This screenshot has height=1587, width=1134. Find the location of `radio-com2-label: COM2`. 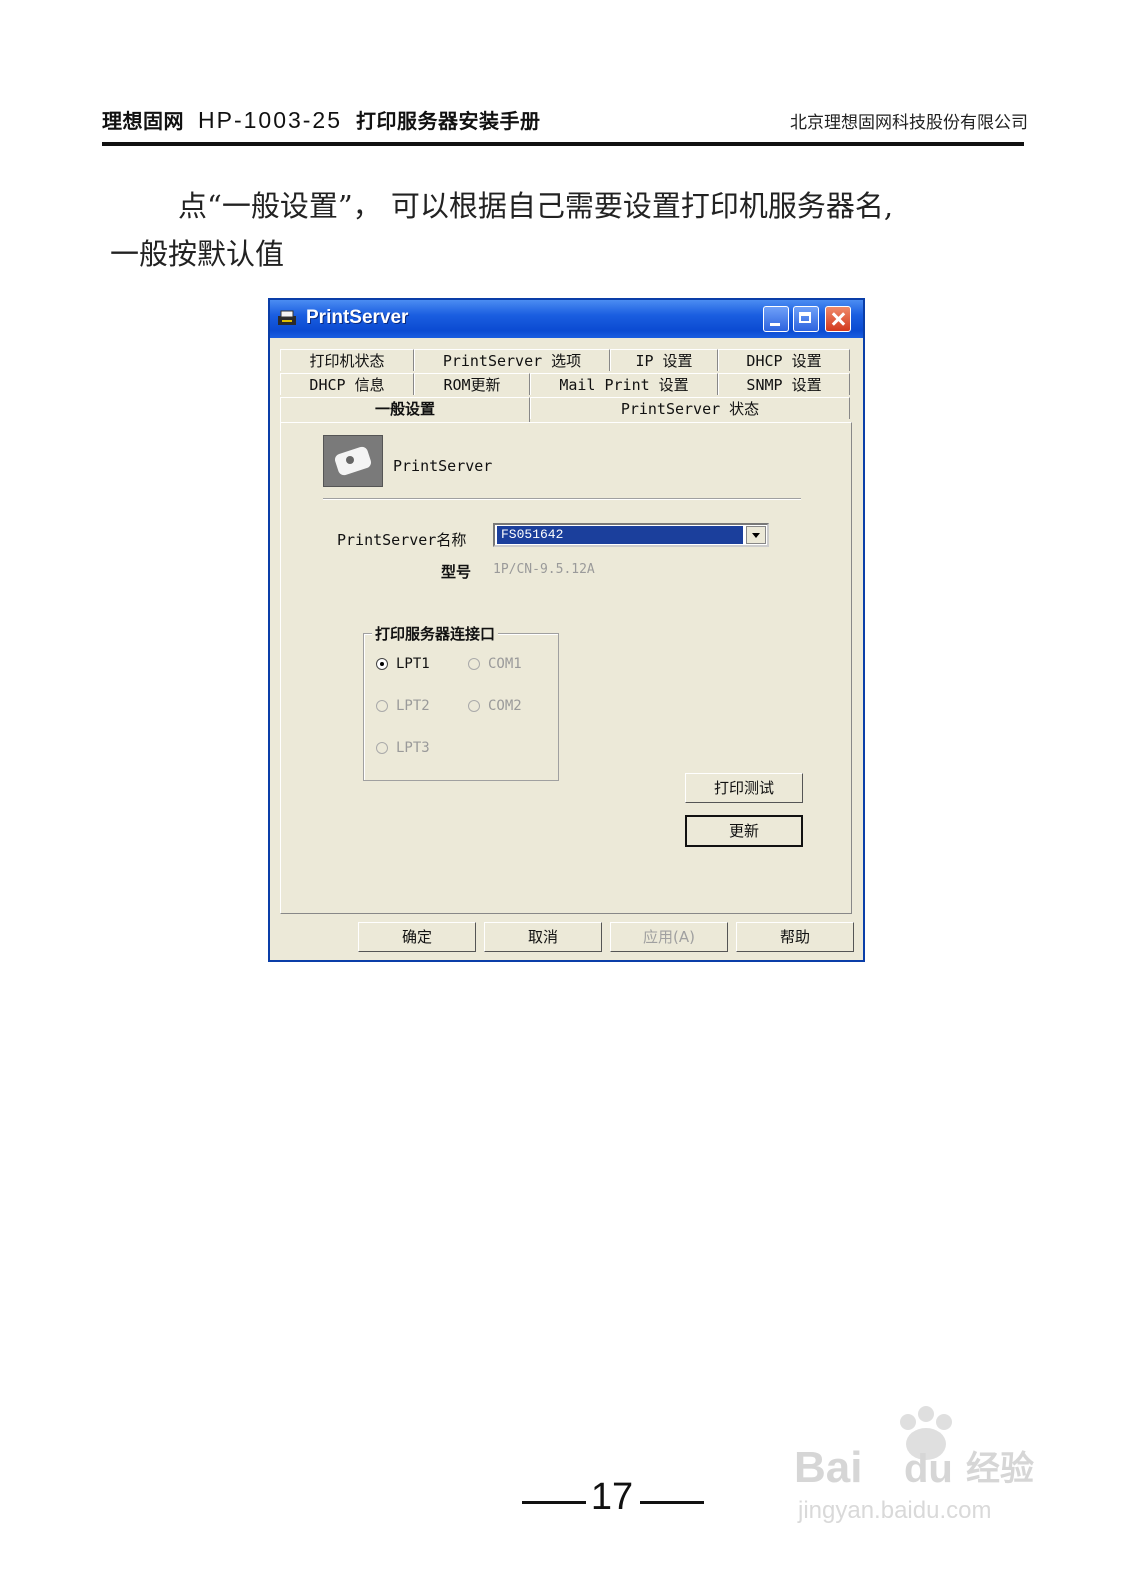

radio-com2-label: COM2 is located at coordinates (505, 706).